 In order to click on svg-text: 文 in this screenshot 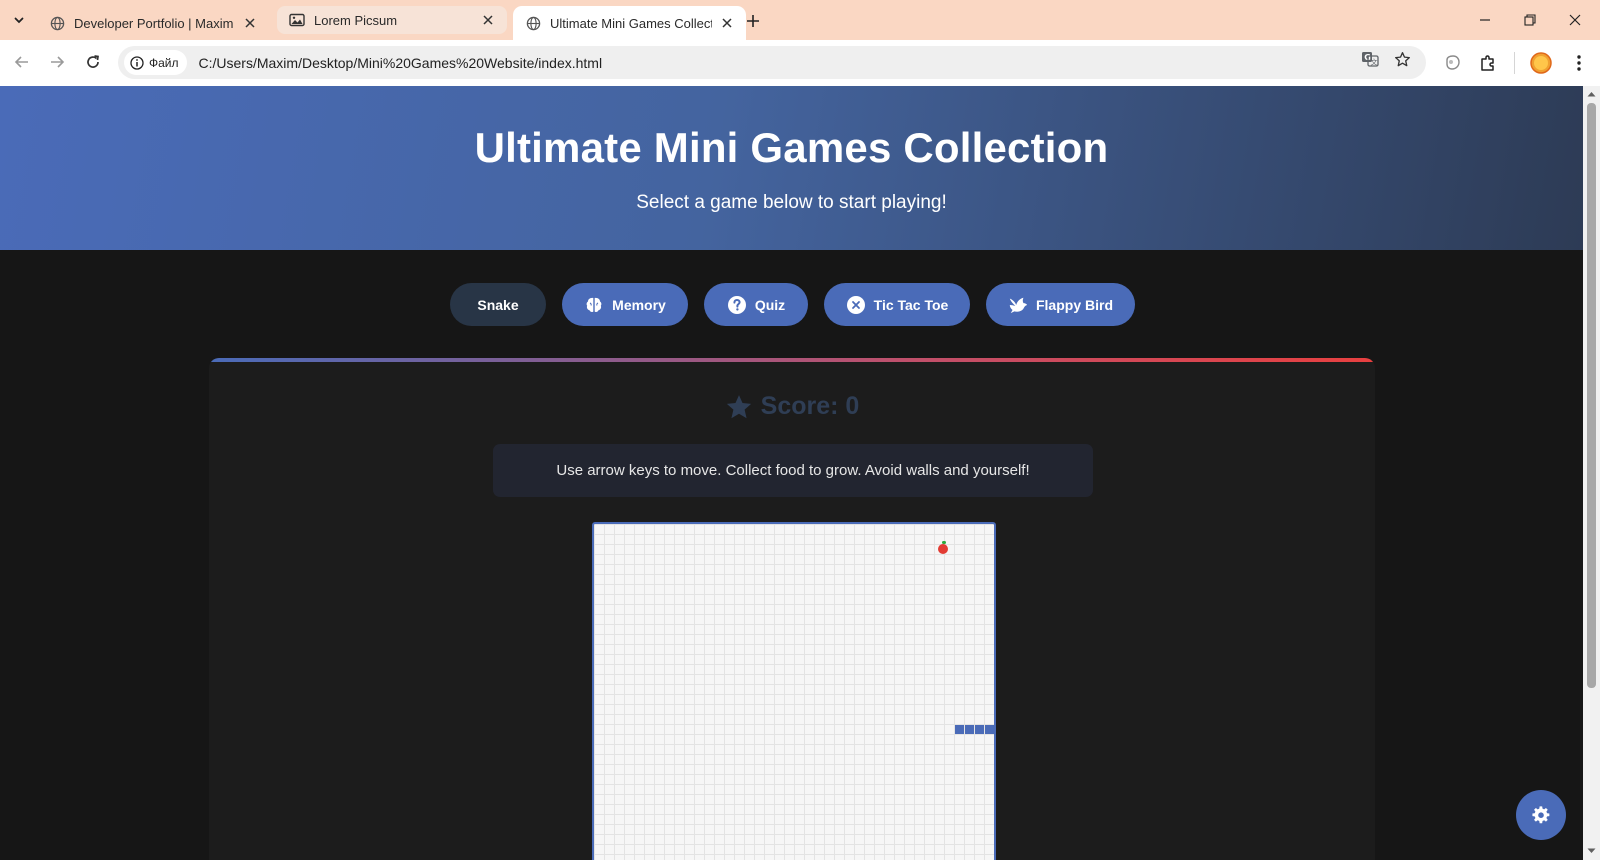, I will do `click(1374, 62)`.